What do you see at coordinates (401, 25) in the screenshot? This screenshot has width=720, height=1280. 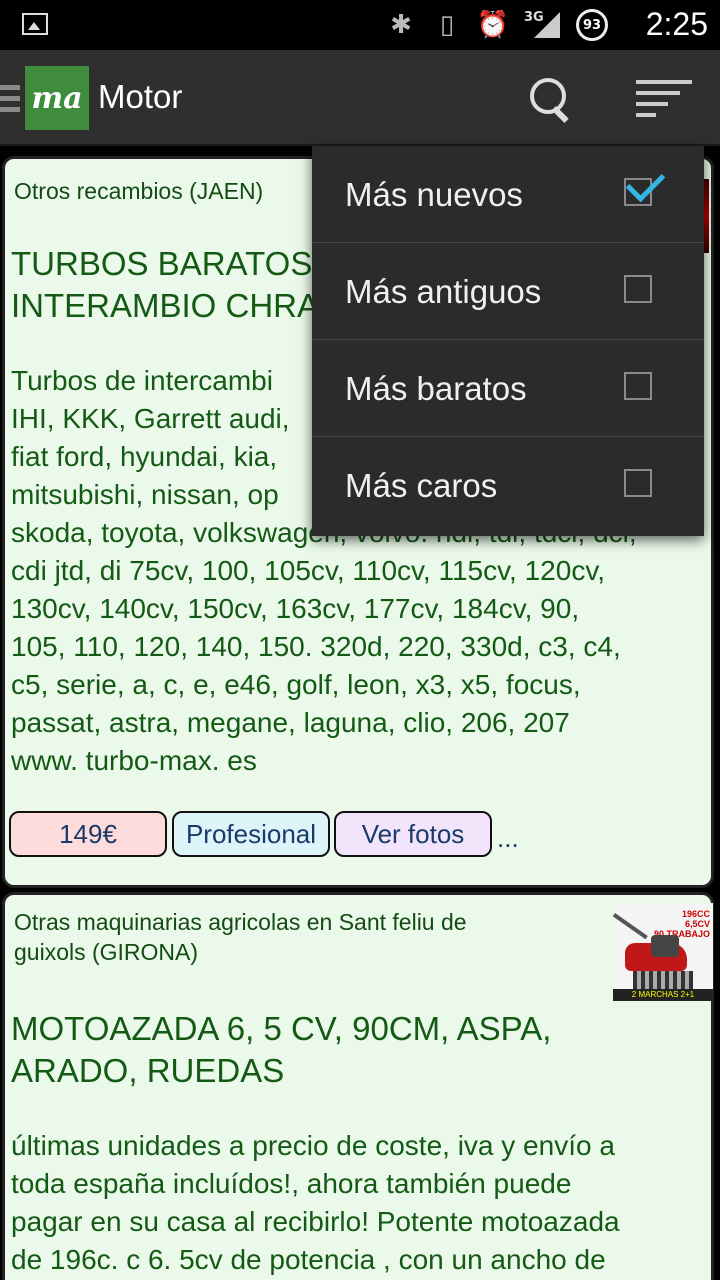 I see `bluetooth-icon: ✱` at bounding box center [401, 25].